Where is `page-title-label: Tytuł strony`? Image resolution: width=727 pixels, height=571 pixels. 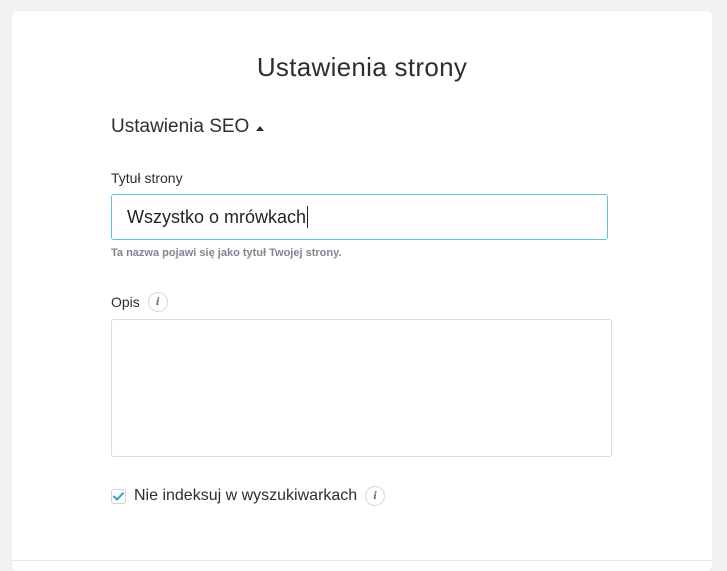 page-title-label: Tytuł strony is located at coordinates (147, 178).